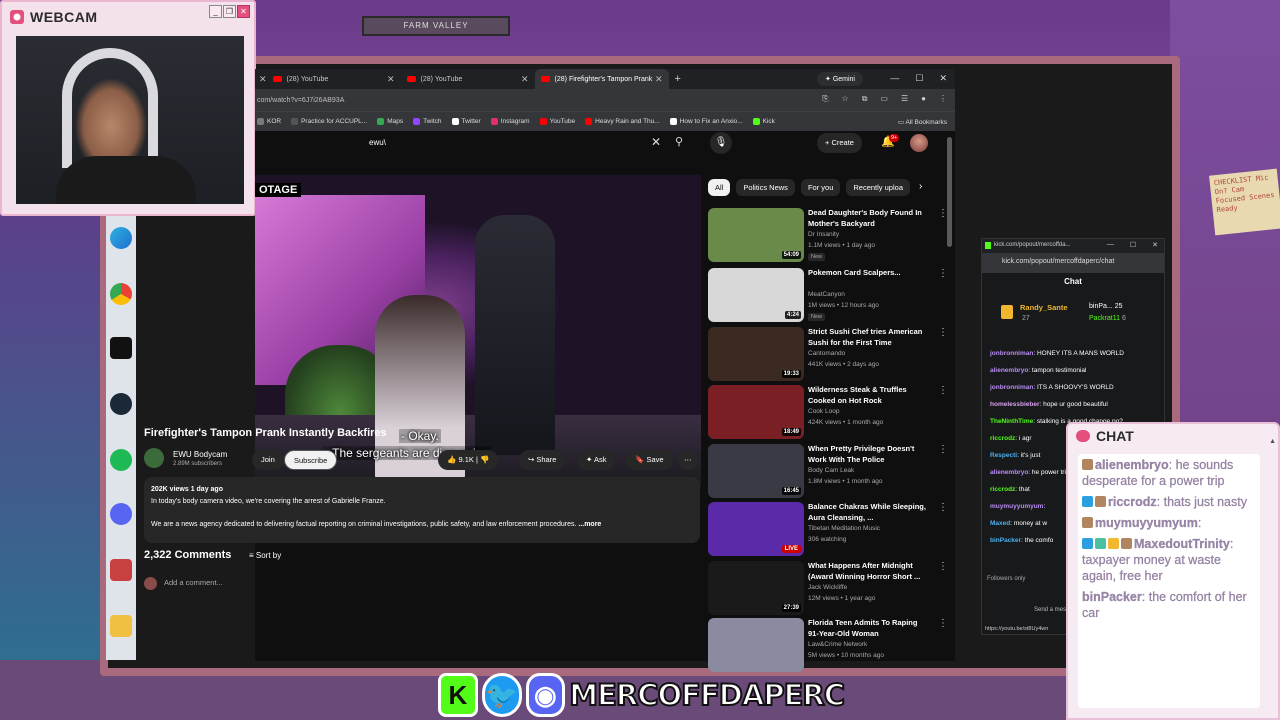  What do you see at coordinates (215, 11) in the screenshot?
I see `minimize-icon: _` at bounding box center [215, 11].